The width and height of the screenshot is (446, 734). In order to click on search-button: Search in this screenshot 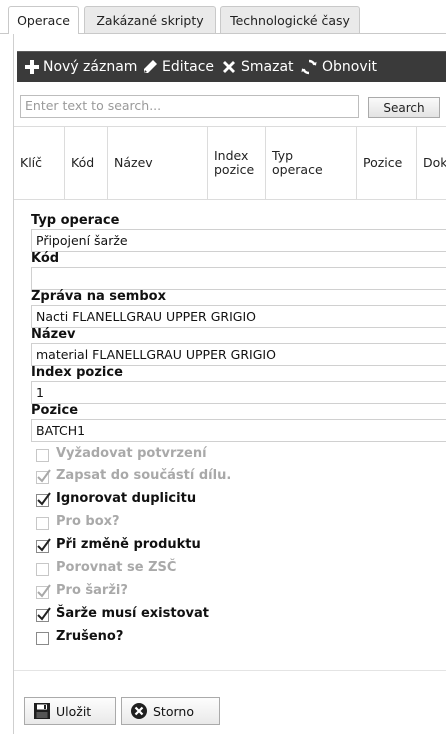, I will do `click(404, 107)`.